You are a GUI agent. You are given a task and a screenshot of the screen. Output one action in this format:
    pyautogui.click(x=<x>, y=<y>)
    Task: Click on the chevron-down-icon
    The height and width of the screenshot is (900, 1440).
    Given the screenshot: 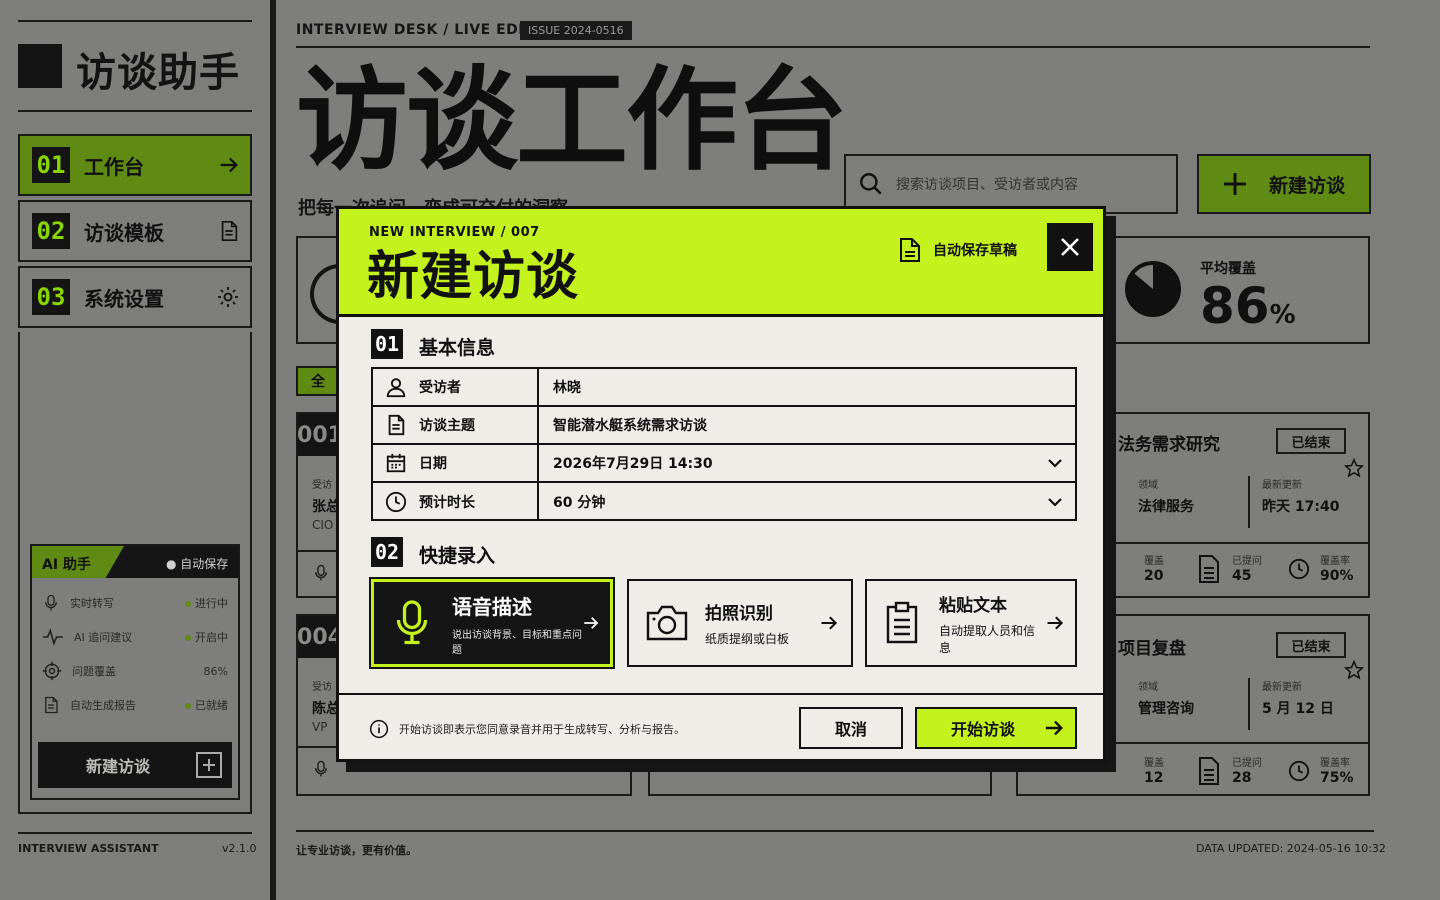 What is the action you would take?
    pyautogui.click(x=1055, y=463)
    